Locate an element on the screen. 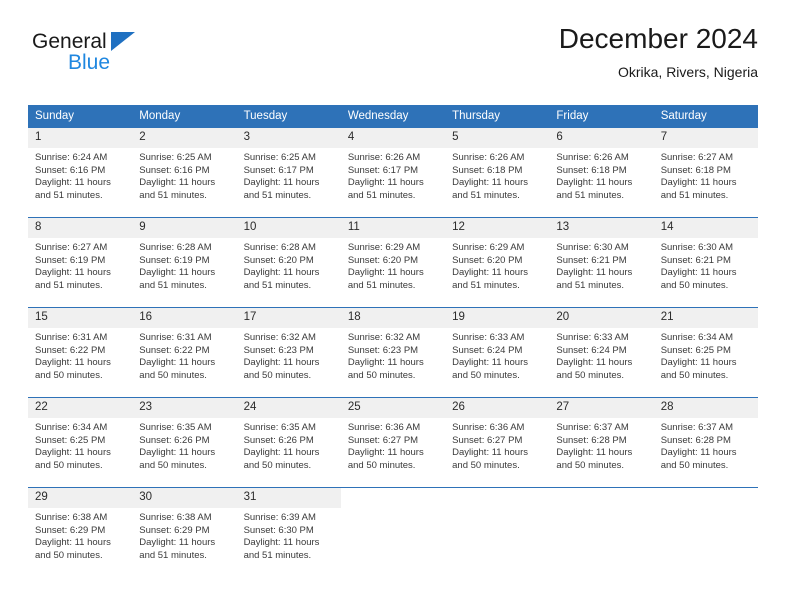  sunset-text: Sunset: 6:16 PM is located at coordinates (70, 170).